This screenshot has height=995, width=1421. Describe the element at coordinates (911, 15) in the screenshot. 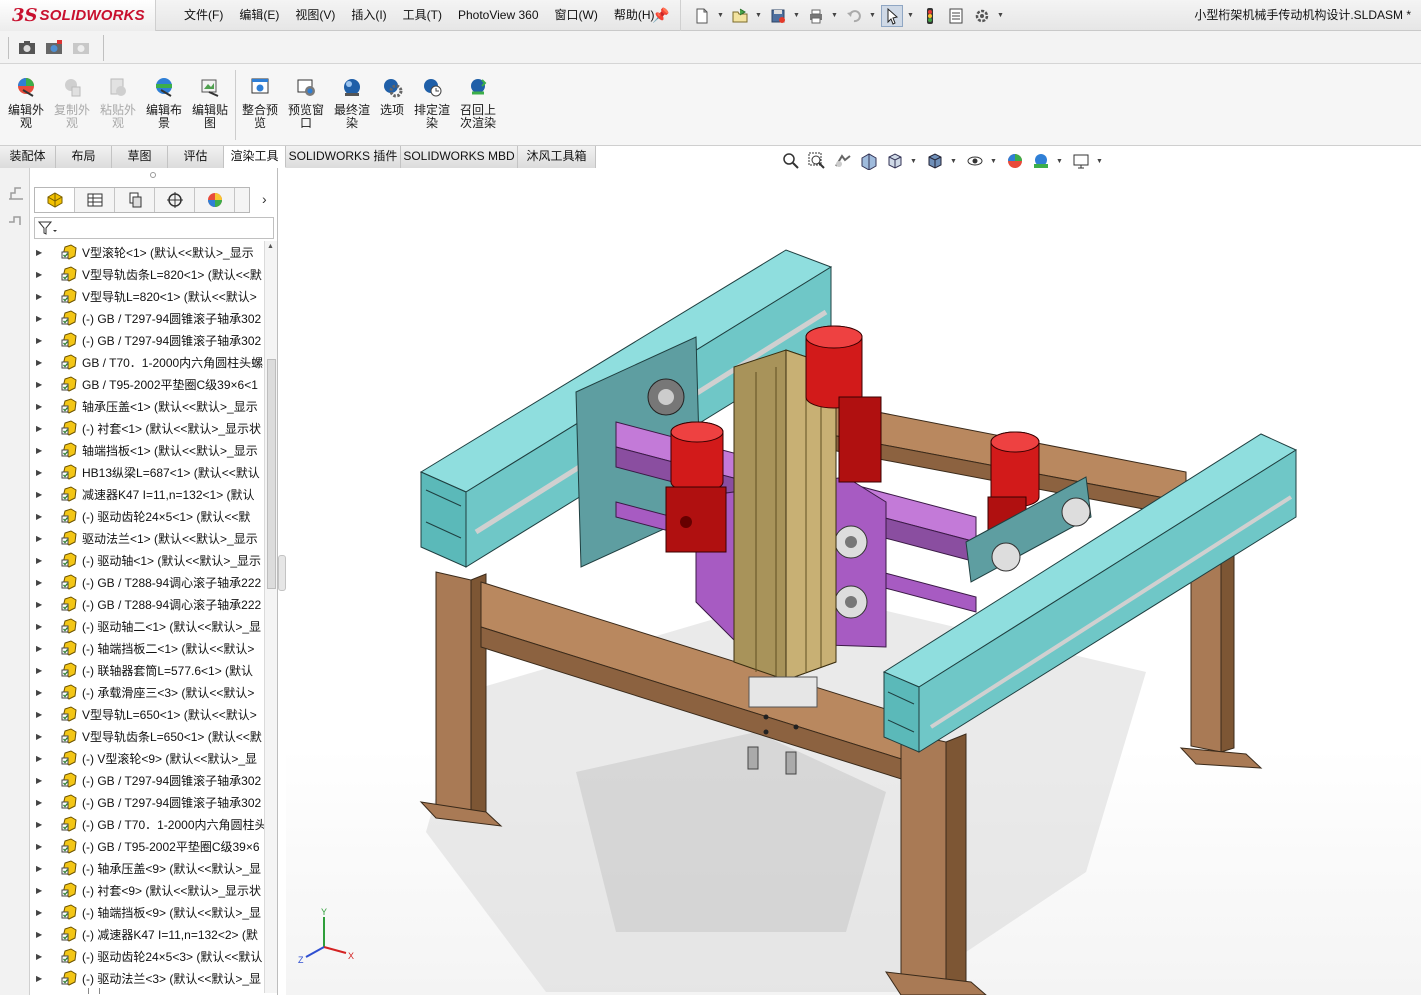

I see `select-dropdown-icon: ▼` at that location.